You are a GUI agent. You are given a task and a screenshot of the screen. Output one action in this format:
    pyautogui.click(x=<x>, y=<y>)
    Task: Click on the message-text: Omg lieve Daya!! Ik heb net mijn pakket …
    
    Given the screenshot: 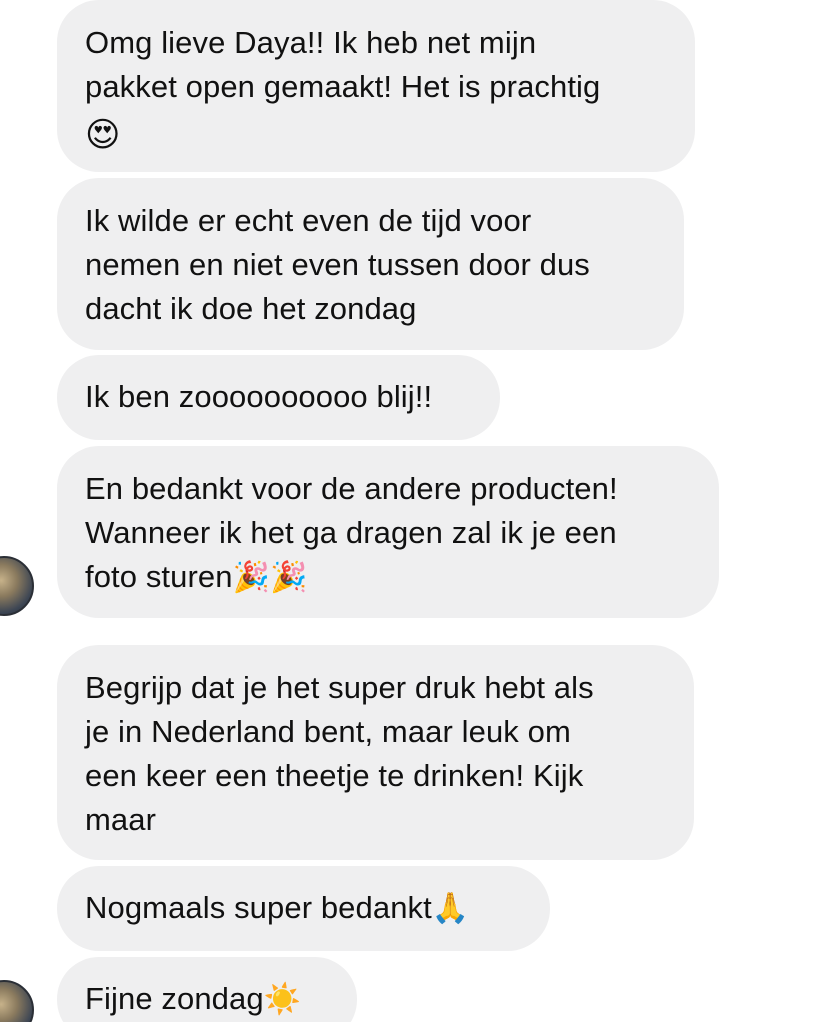 What is the action you would take?
    pyautogui.click(x=343, y=64)
    